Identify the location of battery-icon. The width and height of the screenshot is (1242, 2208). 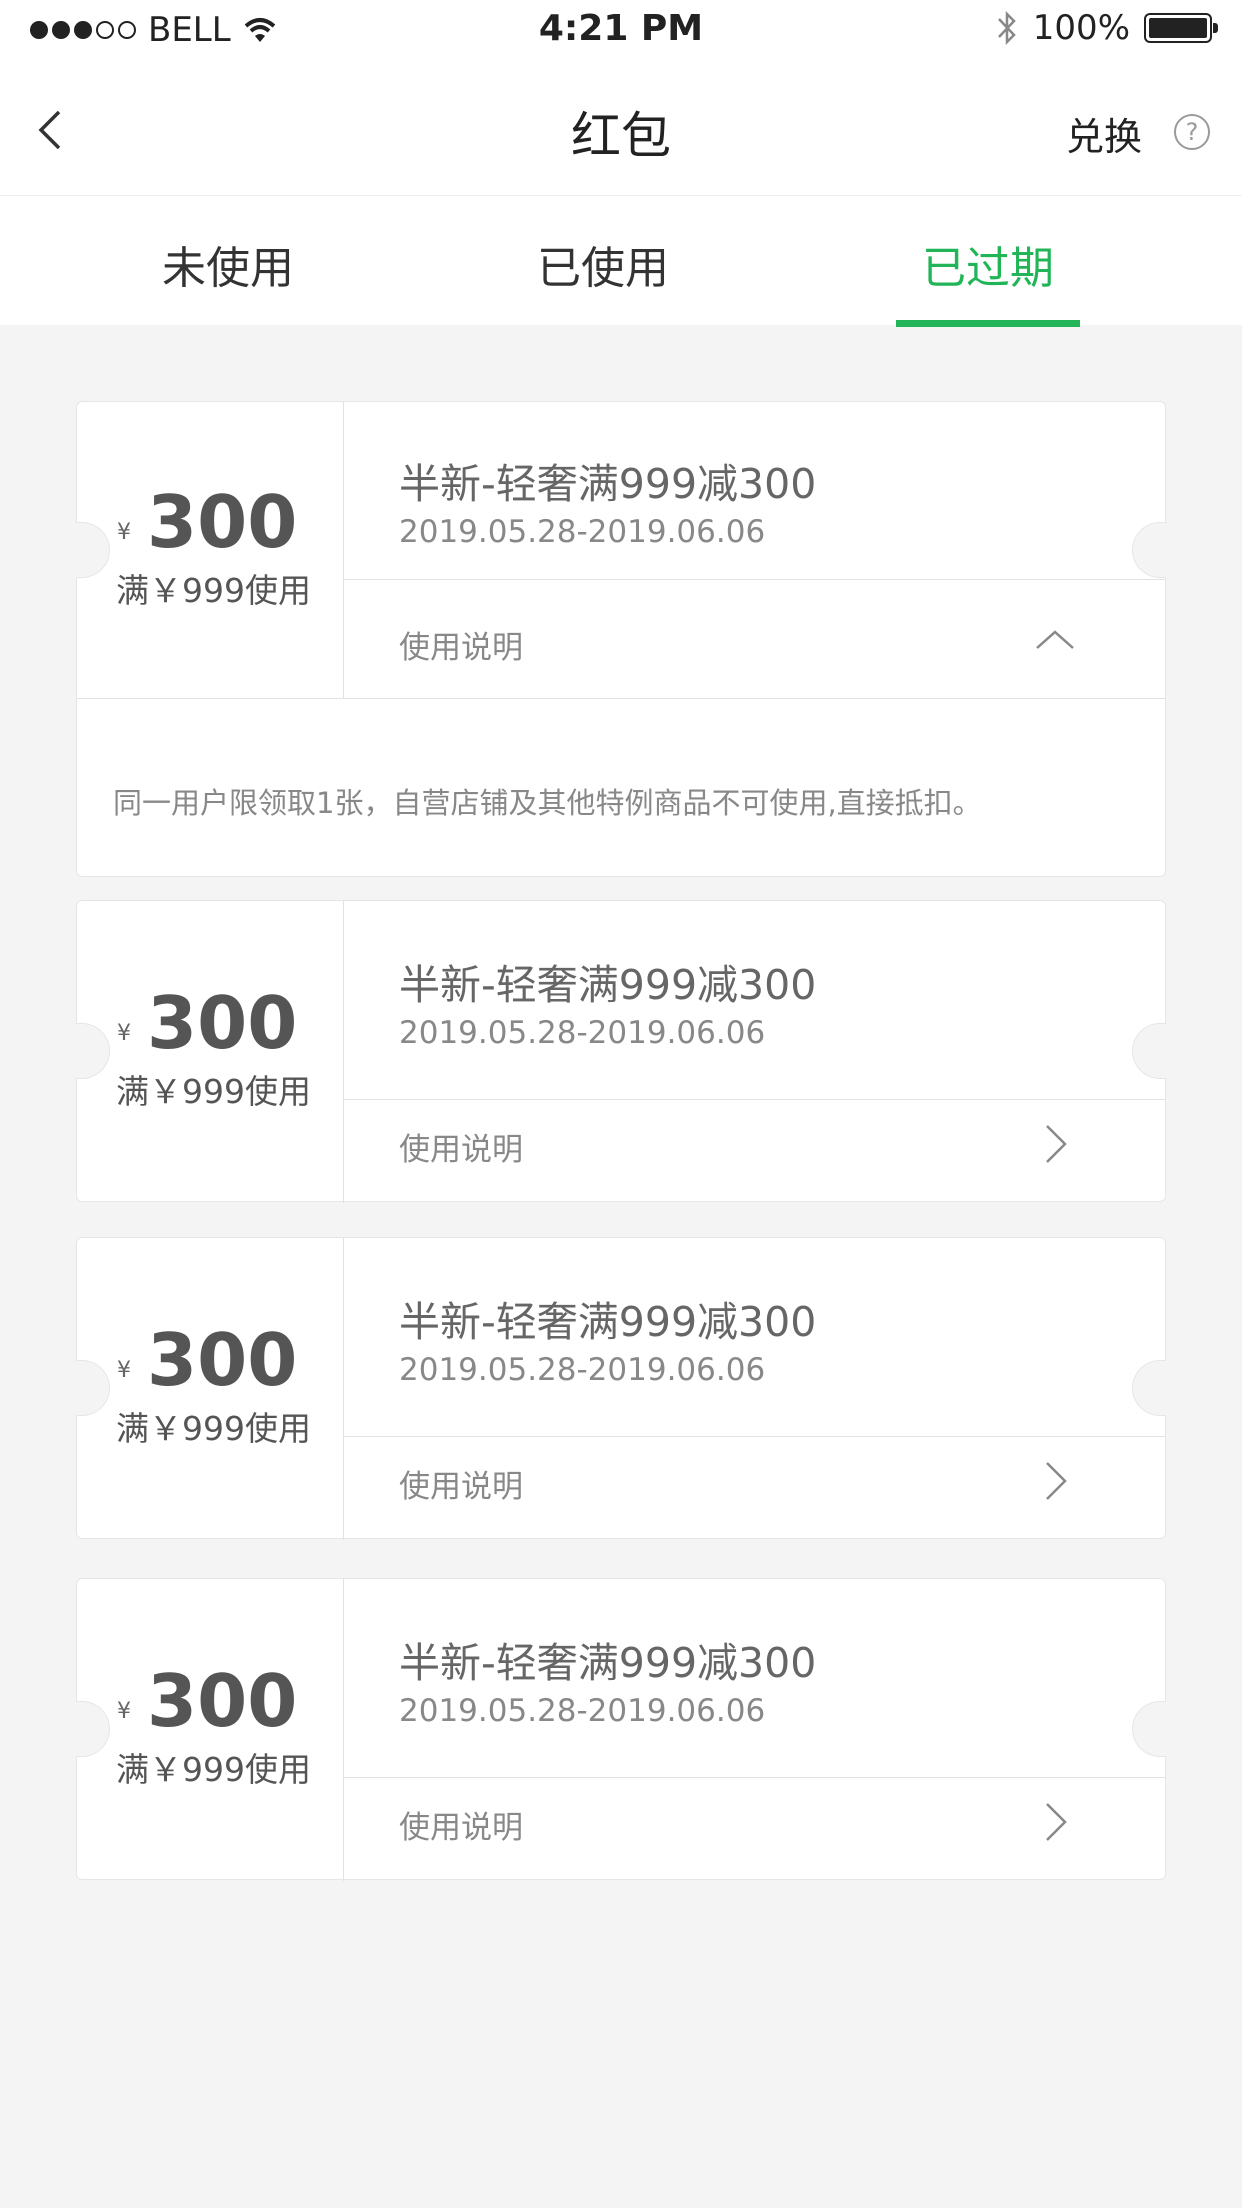
(1181, 28).